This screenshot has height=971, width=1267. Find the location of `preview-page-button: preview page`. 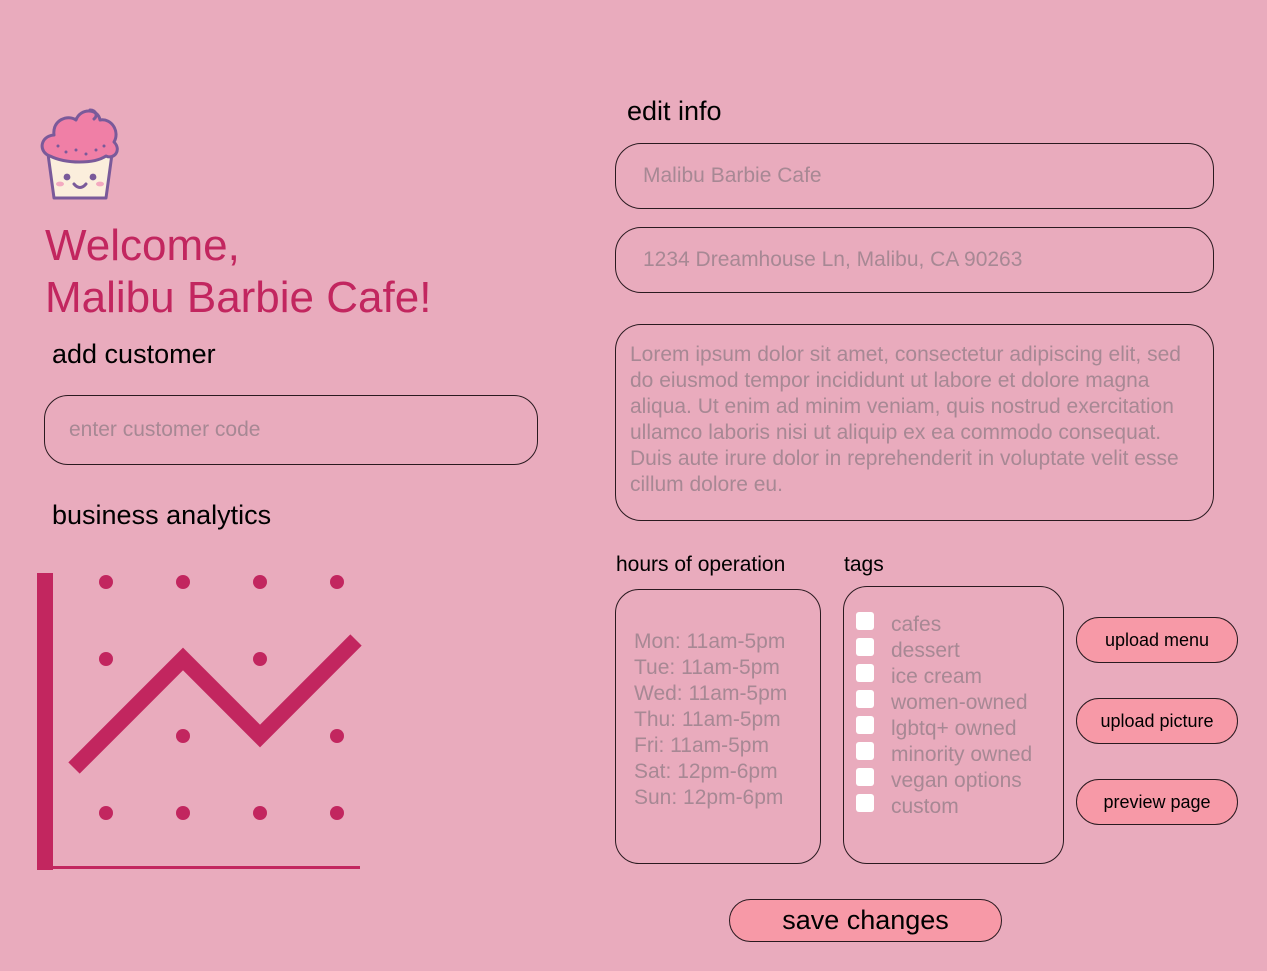

preview-page-button: preview page is located at coordinates (1157, 802).